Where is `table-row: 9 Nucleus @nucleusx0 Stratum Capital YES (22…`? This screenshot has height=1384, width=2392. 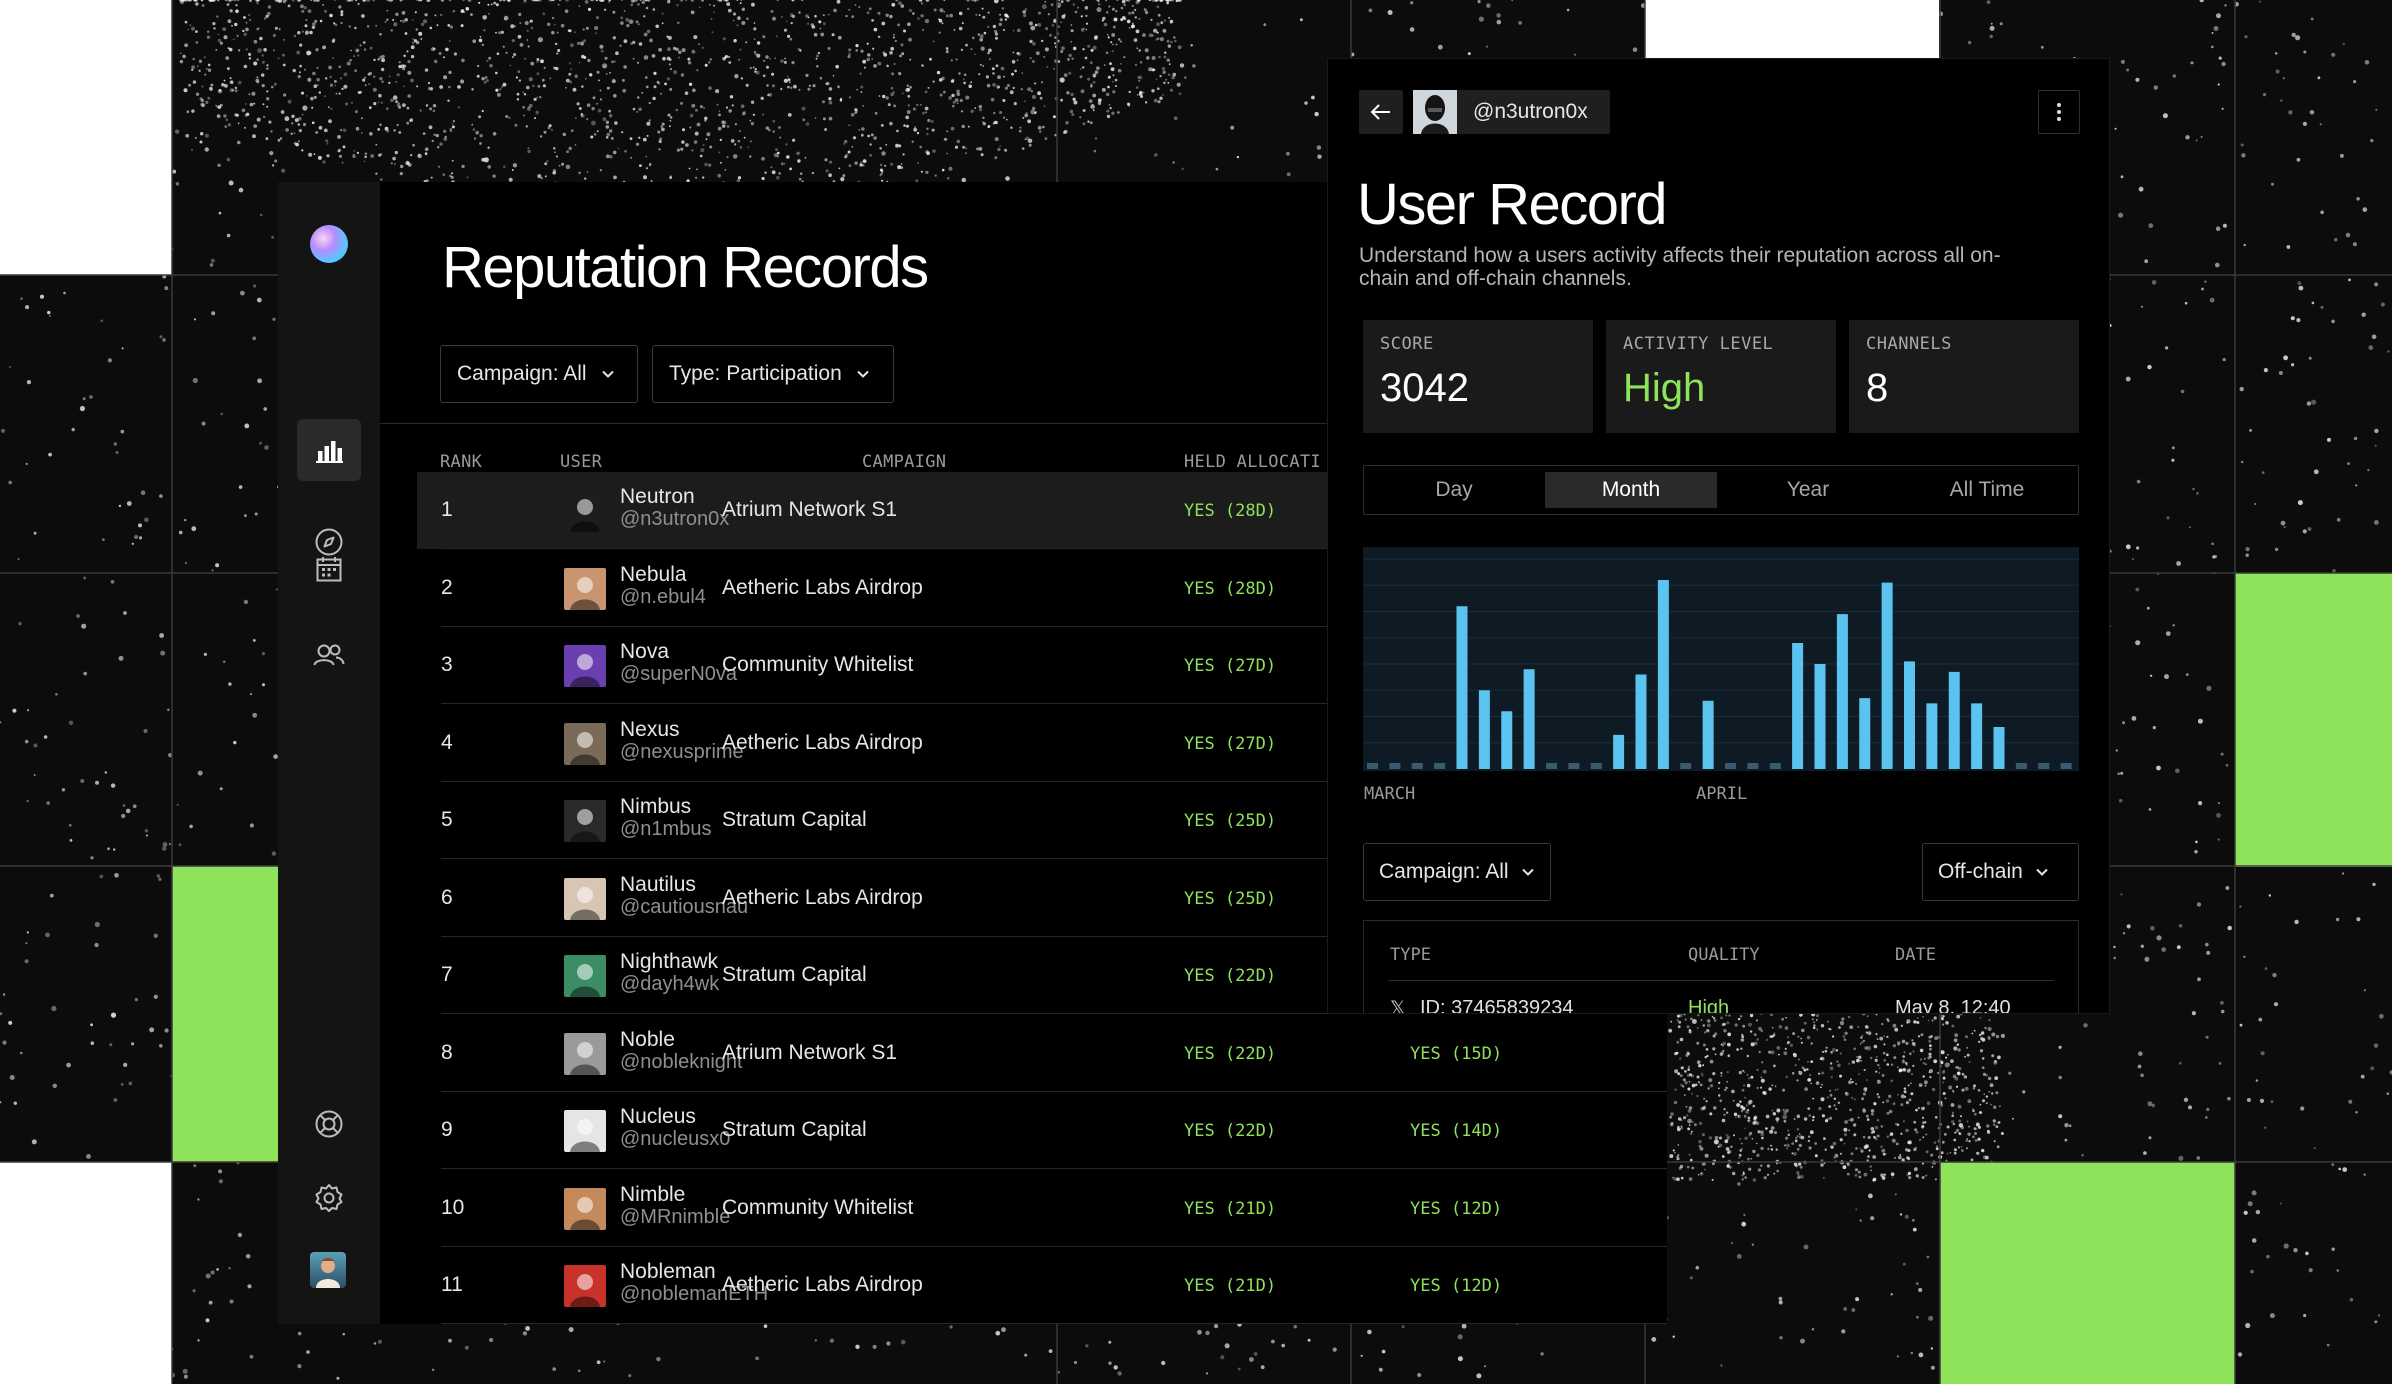
table-row: 9 Nucleus @nucleusx0 Stratum Capital YES (22… is located at coordinates (1042, 1130).